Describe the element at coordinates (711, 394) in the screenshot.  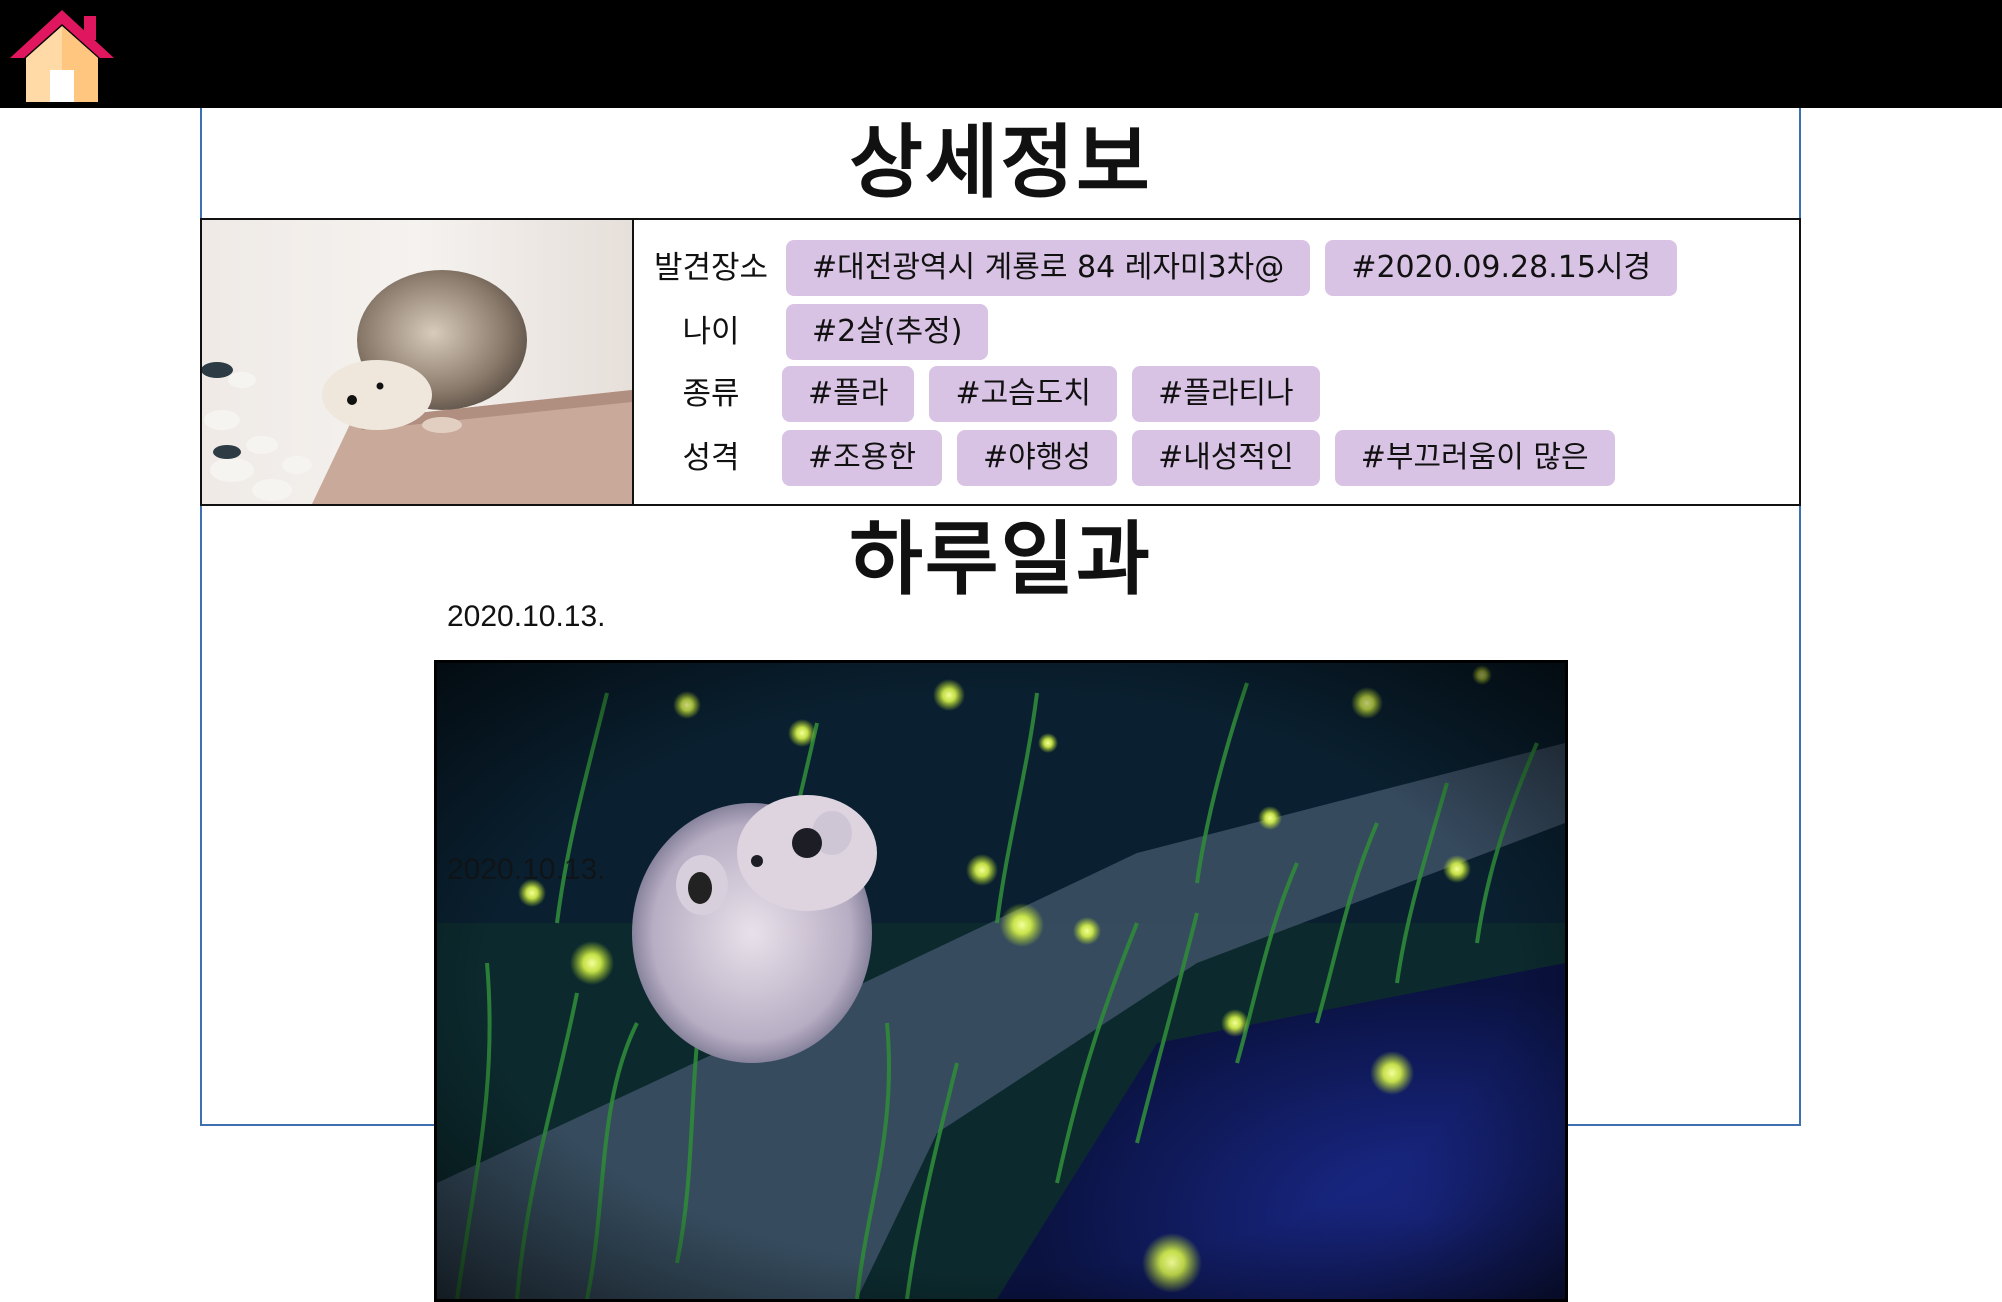
I see `label-species: 종류` at that location.